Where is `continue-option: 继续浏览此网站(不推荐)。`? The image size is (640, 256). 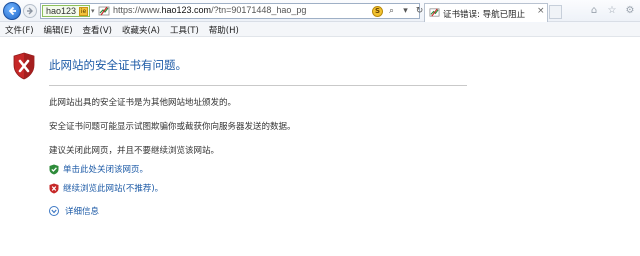
continue-option: 继续浏览此网站(不推荐)。 is located at coordinates (106, 188).